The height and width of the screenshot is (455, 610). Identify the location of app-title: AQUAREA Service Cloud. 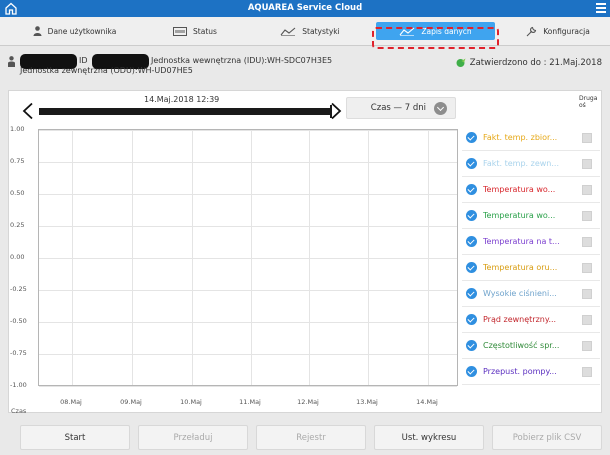
(305, 8).